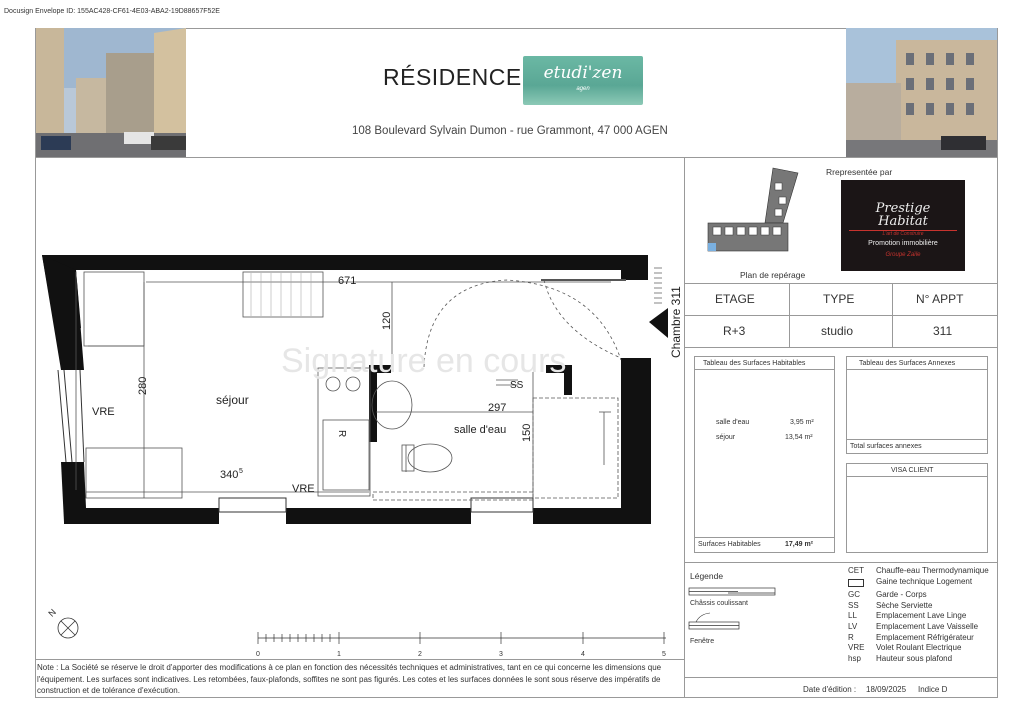 This screenshot has height=723, width=1024. I want to click on surfaces-annexes-title: Tableau des Surfaces Annexes, so click(907, 363).